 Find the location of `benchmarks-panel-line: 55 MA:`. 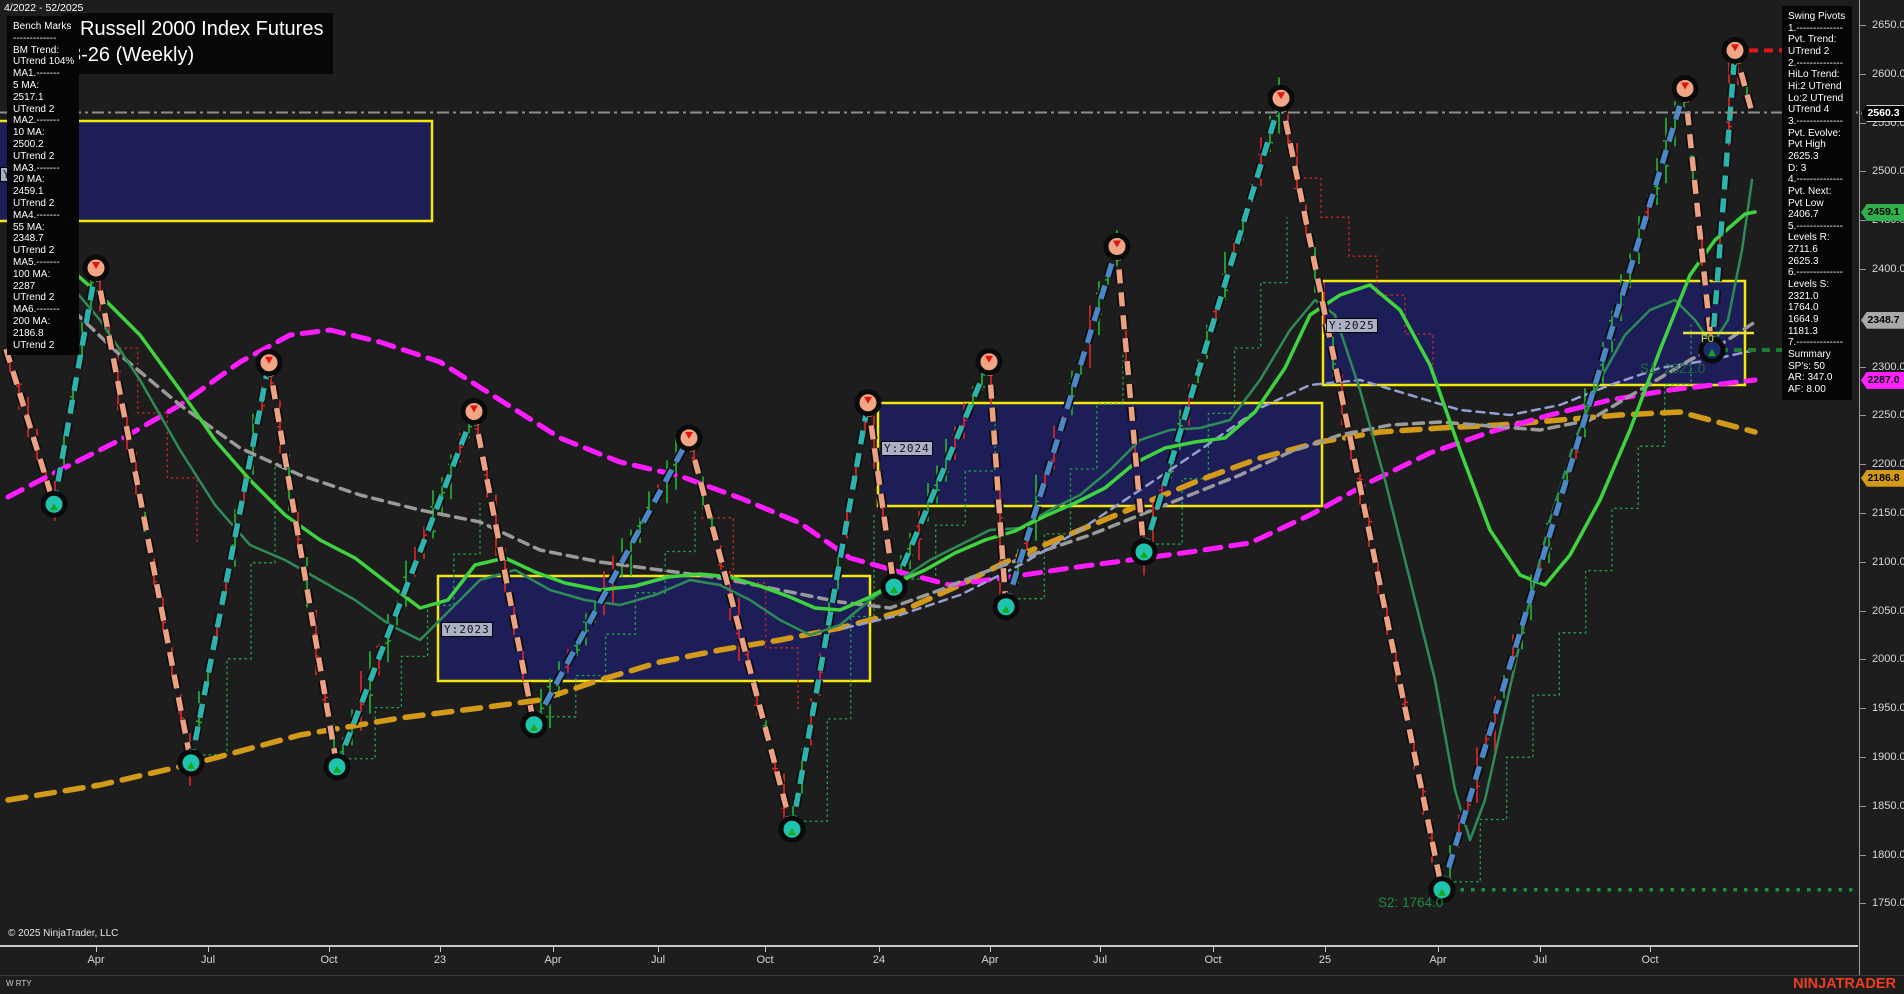

benchmarks-panel-line: 55 MA: is located at coordinates (29, 227).